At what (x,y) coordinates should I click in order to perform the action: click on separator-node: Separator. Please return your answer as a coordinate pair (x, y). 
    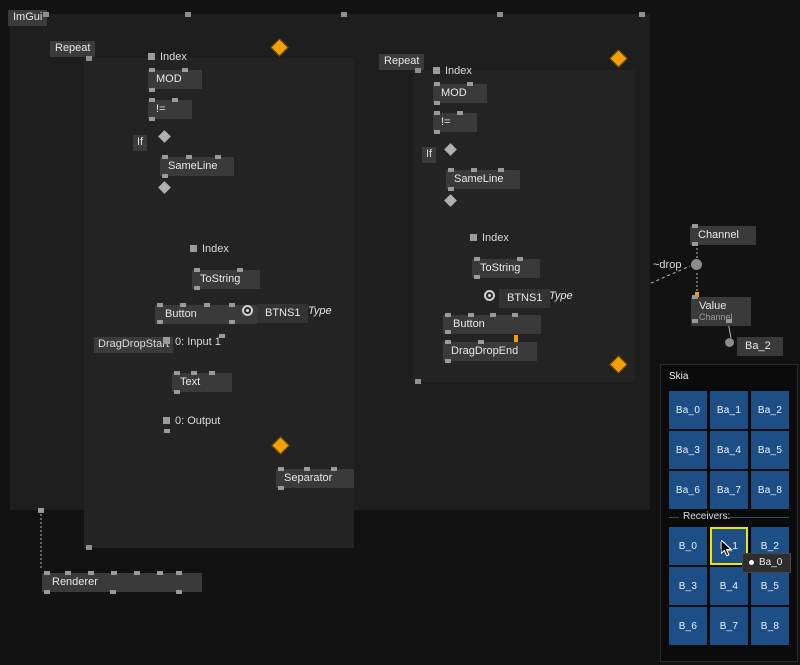
    Looking at the image, I should click on (315, 478).